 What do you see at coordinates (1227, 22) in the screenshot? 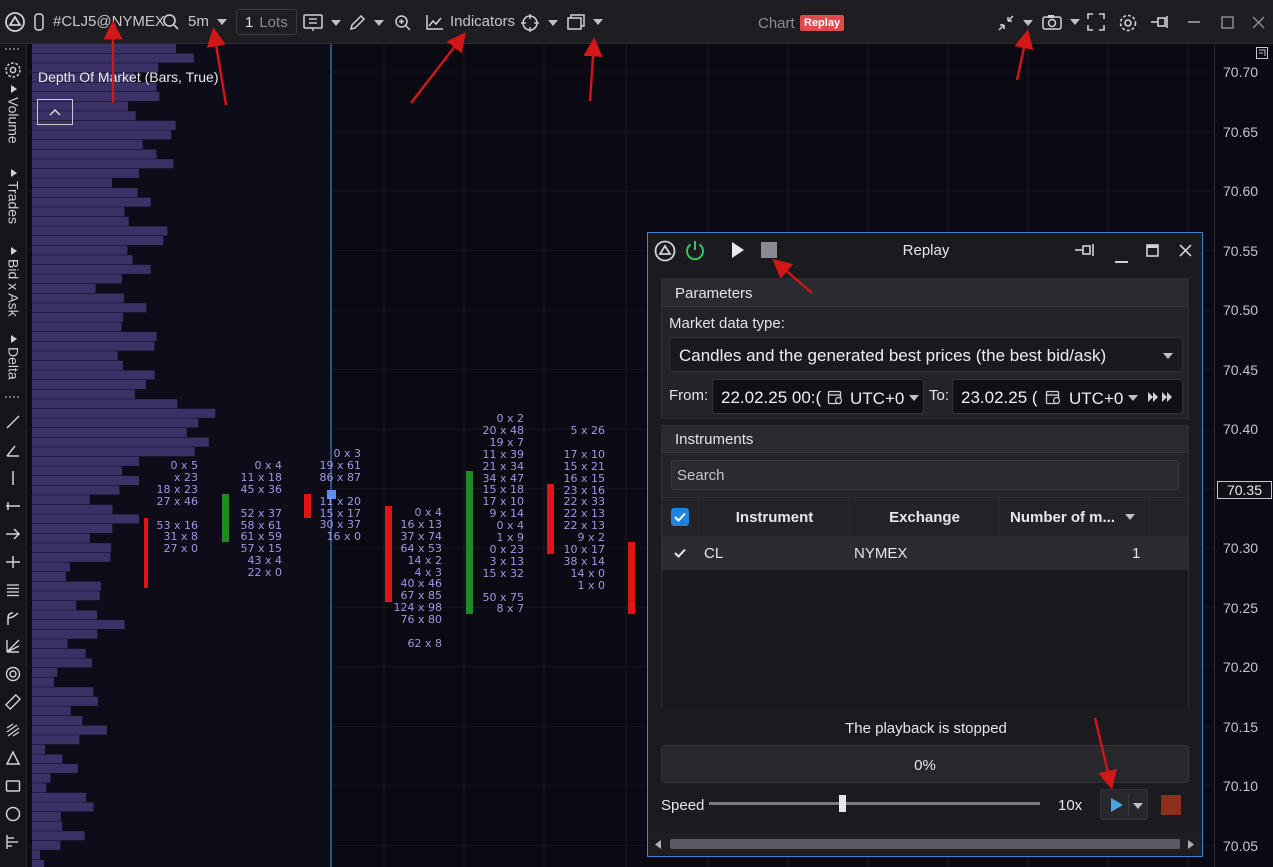
I see `maximize-window-icon` at bounding box center [1227, 22].